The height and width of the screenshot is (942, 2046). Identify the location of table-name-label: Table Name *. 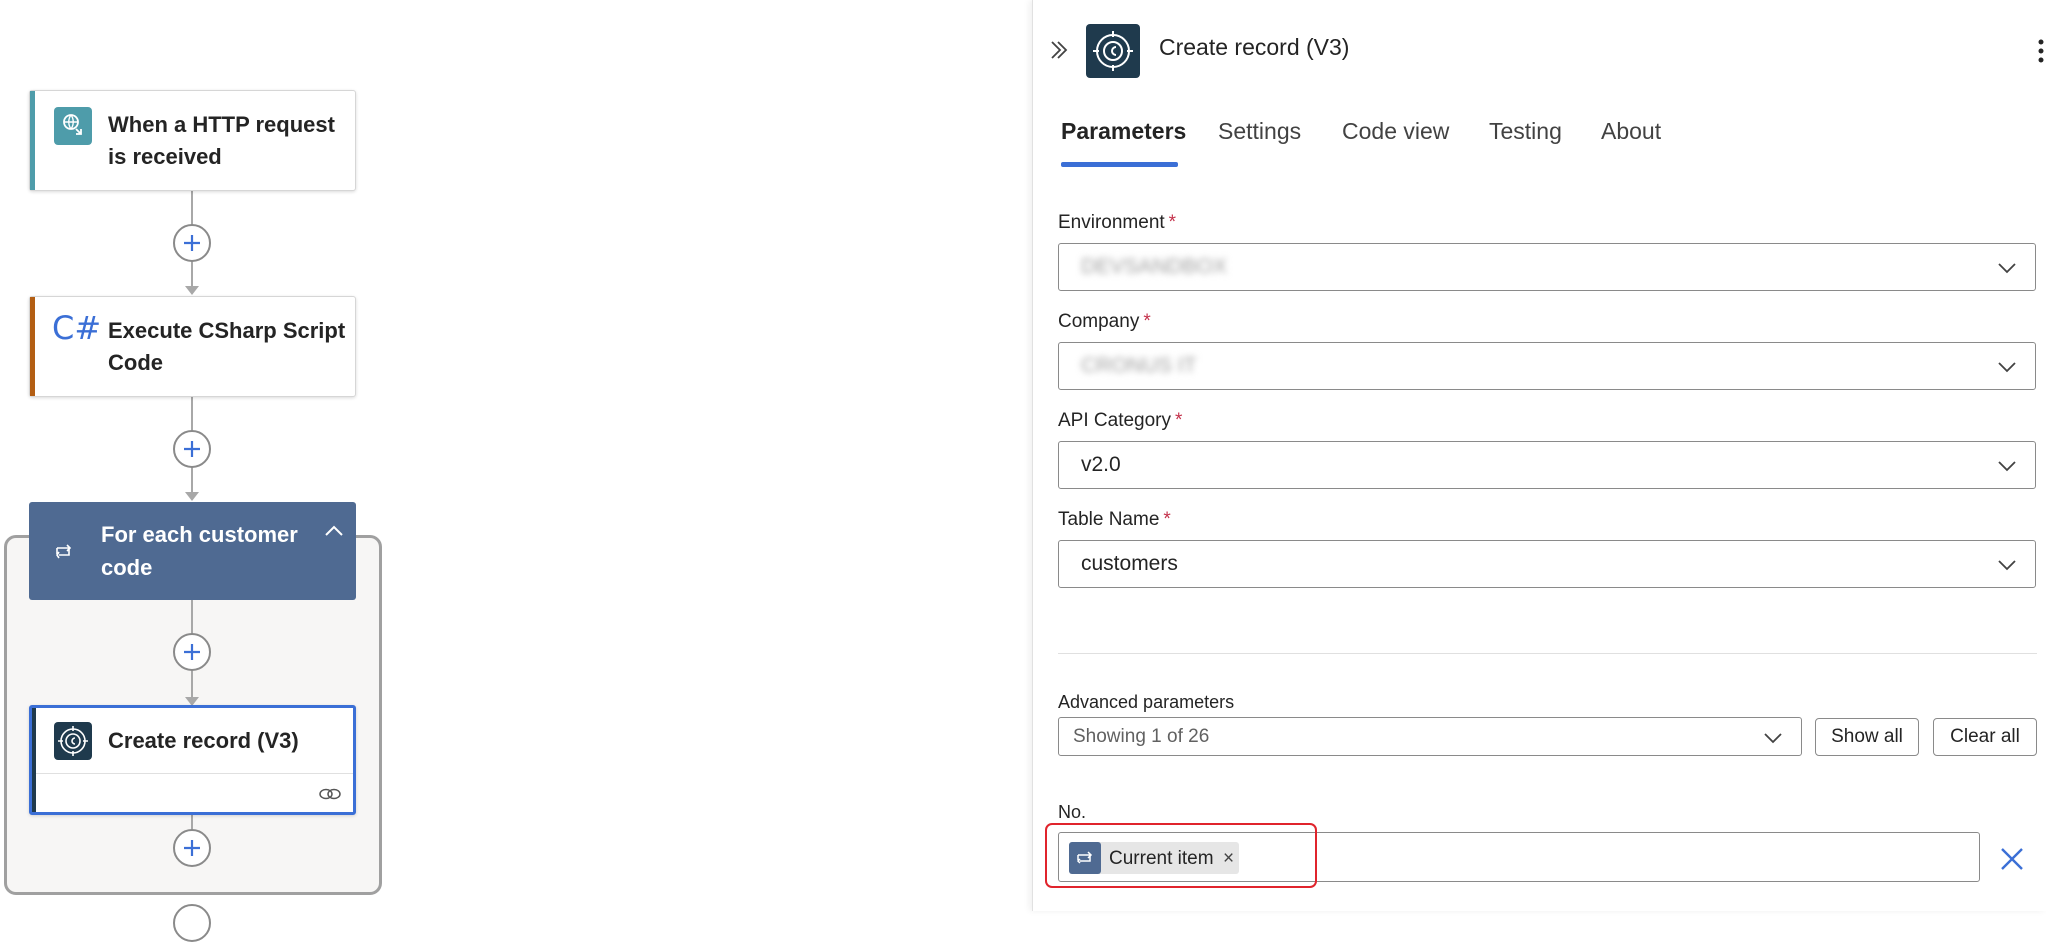
(1114, 519).